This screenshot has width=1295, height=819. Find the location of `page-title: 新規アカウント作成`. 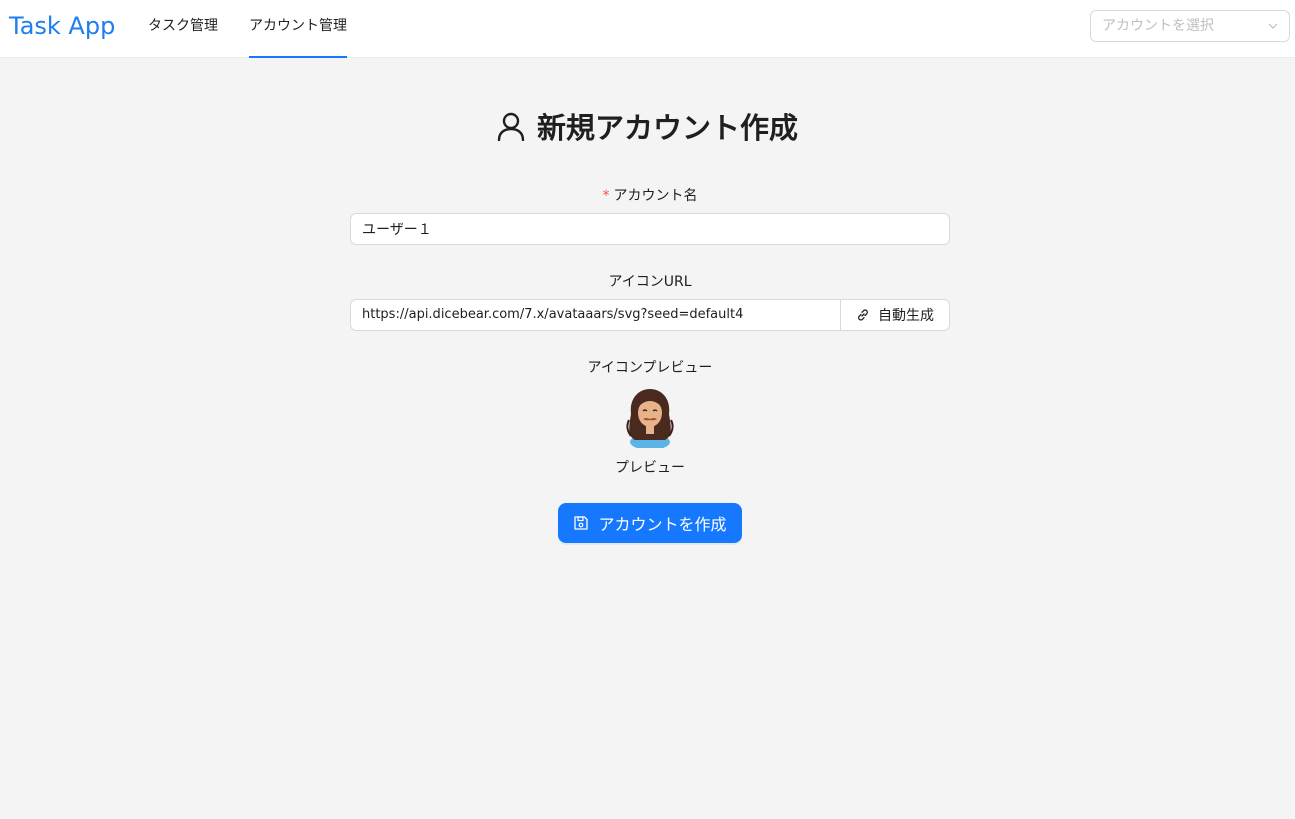

page-title: 新規アカウント作成 is located at coordinates (647, 126).